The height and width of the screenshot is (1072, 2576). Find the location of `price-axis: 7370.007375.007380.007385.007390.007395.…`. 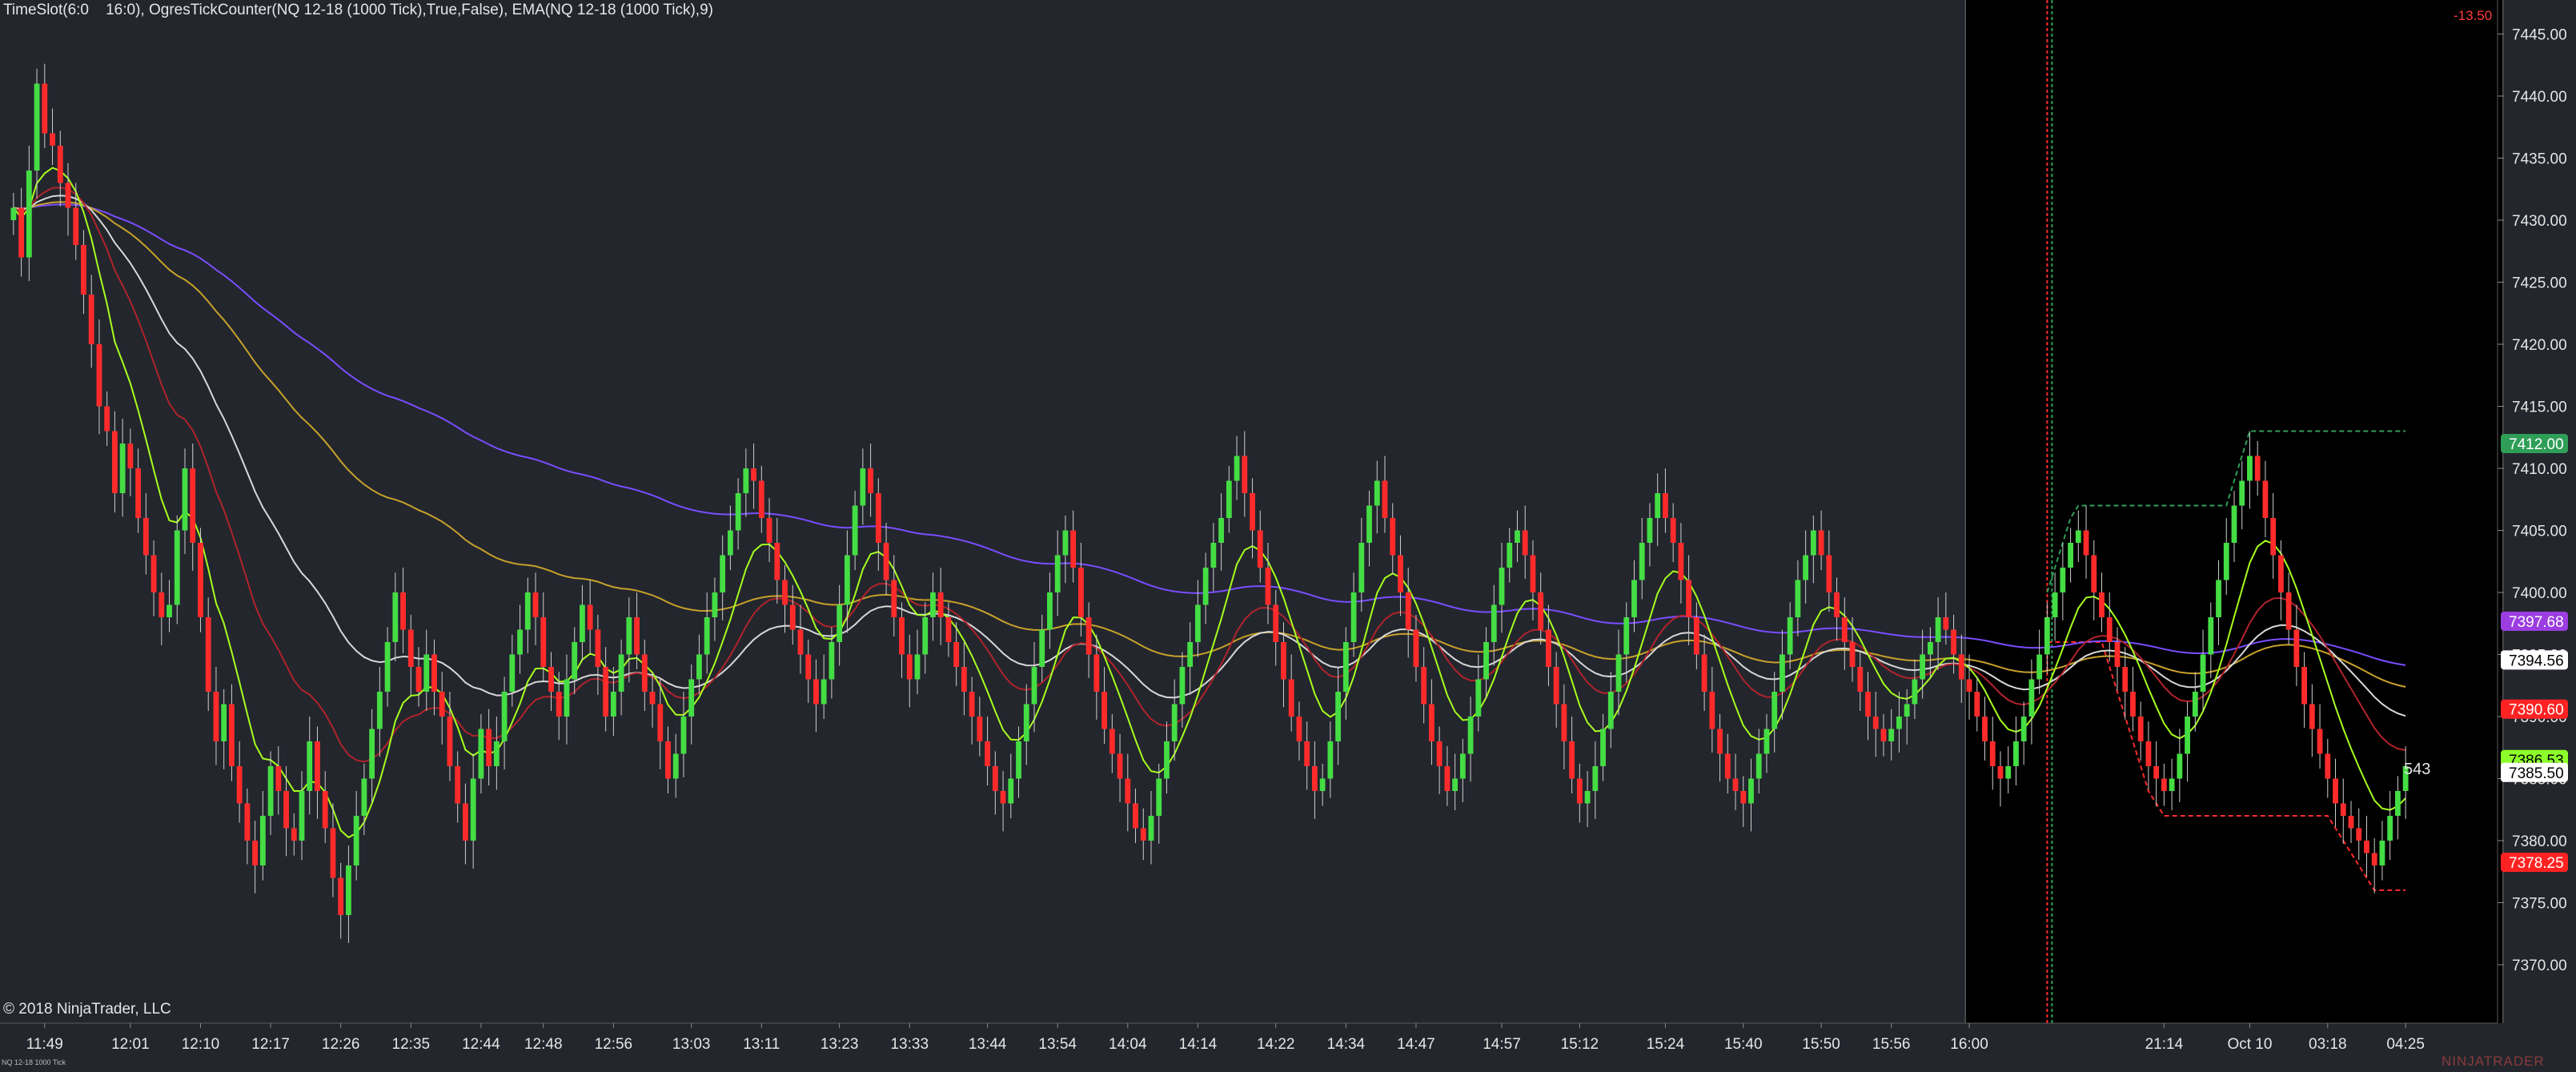

price-axis: 7370.007375.007380.007385.007390.007395.… is located at coordinates (2533, 501).